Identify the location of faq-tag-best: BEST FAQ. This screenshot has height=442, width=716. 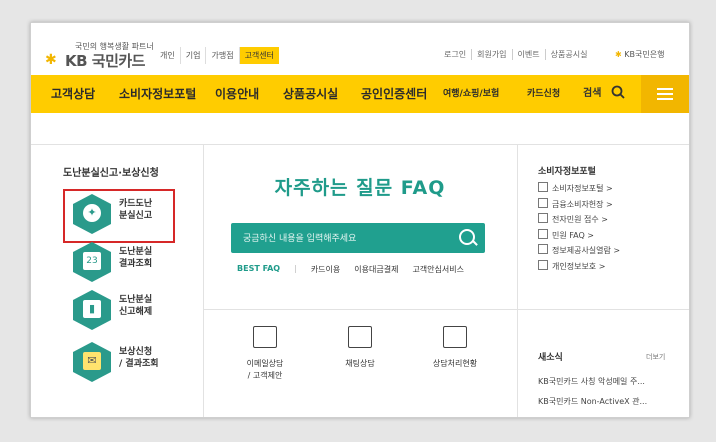
(265, 269).